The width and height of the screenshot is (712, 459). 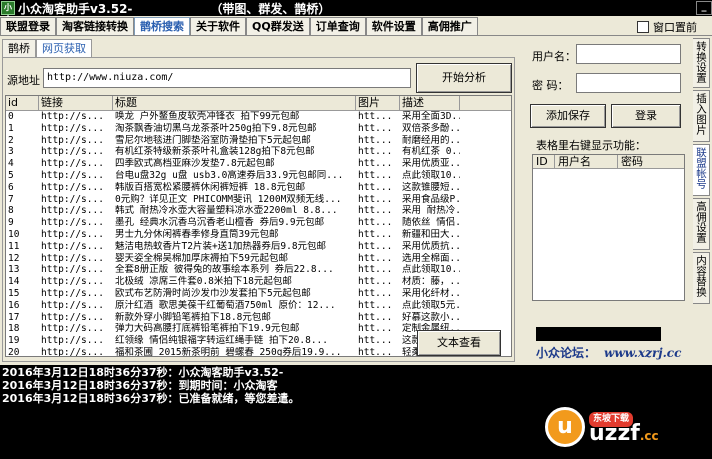 What do you see at coordinates (586, 161) in the screenshot?
I see `col-acct-username: 用户名` at bounding box center [586, 161].